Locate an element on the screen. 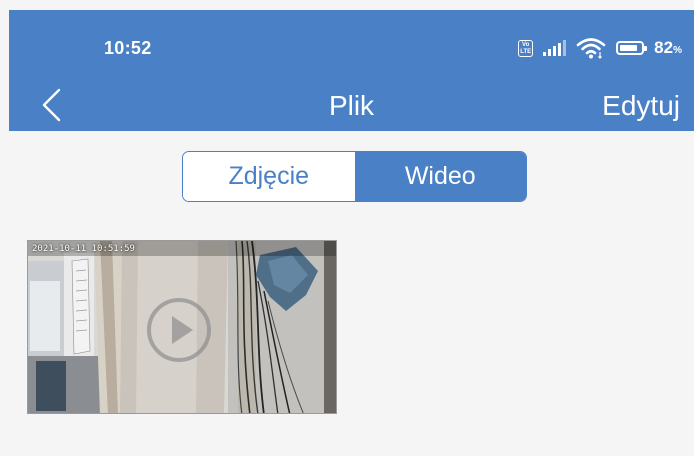 This screenshot has height=456, width=694. signal-icon is located at coordinates (555, 48).